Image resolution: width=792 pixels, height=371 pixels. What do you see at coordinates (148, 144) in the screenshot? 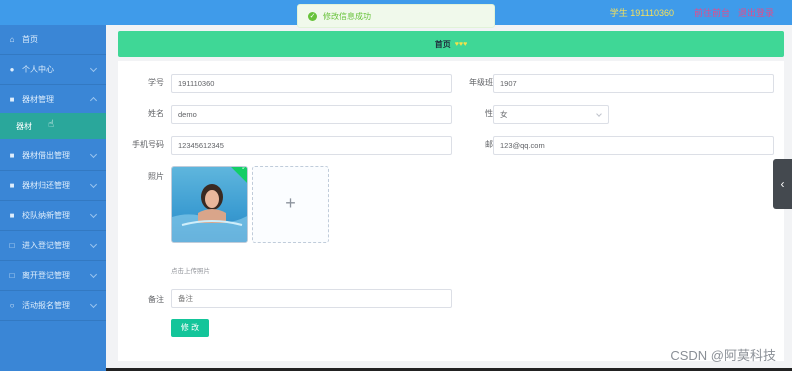
I see `phone-label: 手机号码` at bounding box center [148, 144].